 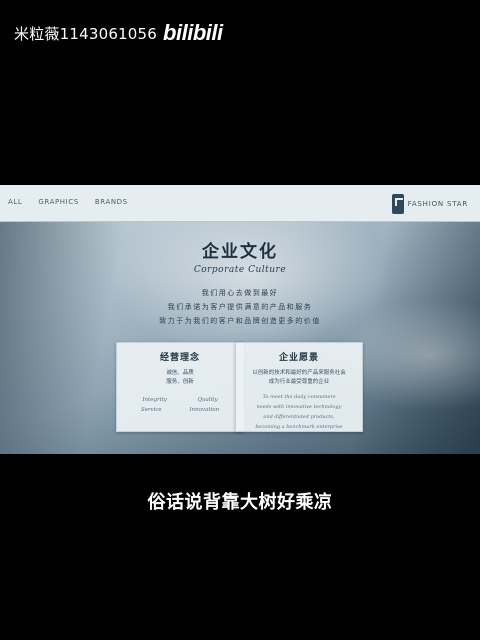 What do you see at coordinates (299, 407) in the screenshot?
I see `card-en-line: needs with innovative technology` at bounding box center [299, 407].